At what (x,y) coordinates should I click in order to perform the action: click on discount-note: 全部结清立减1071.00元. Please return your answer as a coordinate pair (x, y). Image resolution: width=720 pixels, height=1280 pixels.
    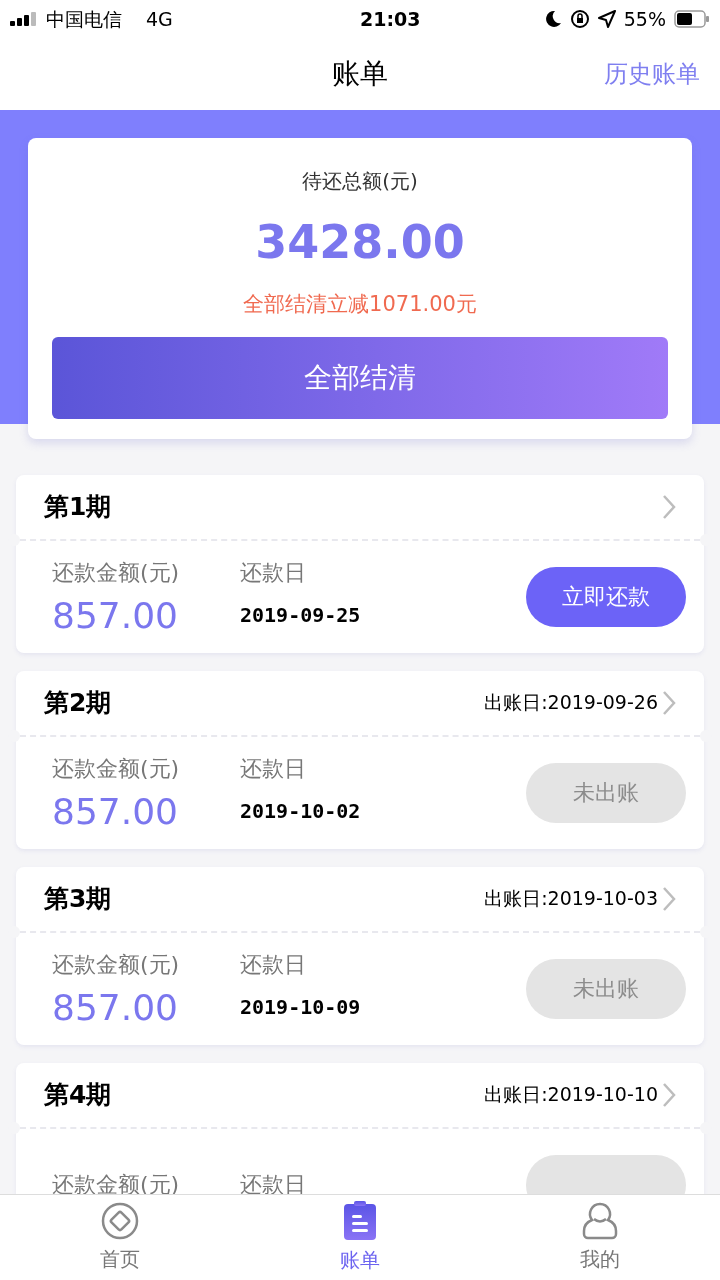
    Looking at the image, I should click on (360, 304).